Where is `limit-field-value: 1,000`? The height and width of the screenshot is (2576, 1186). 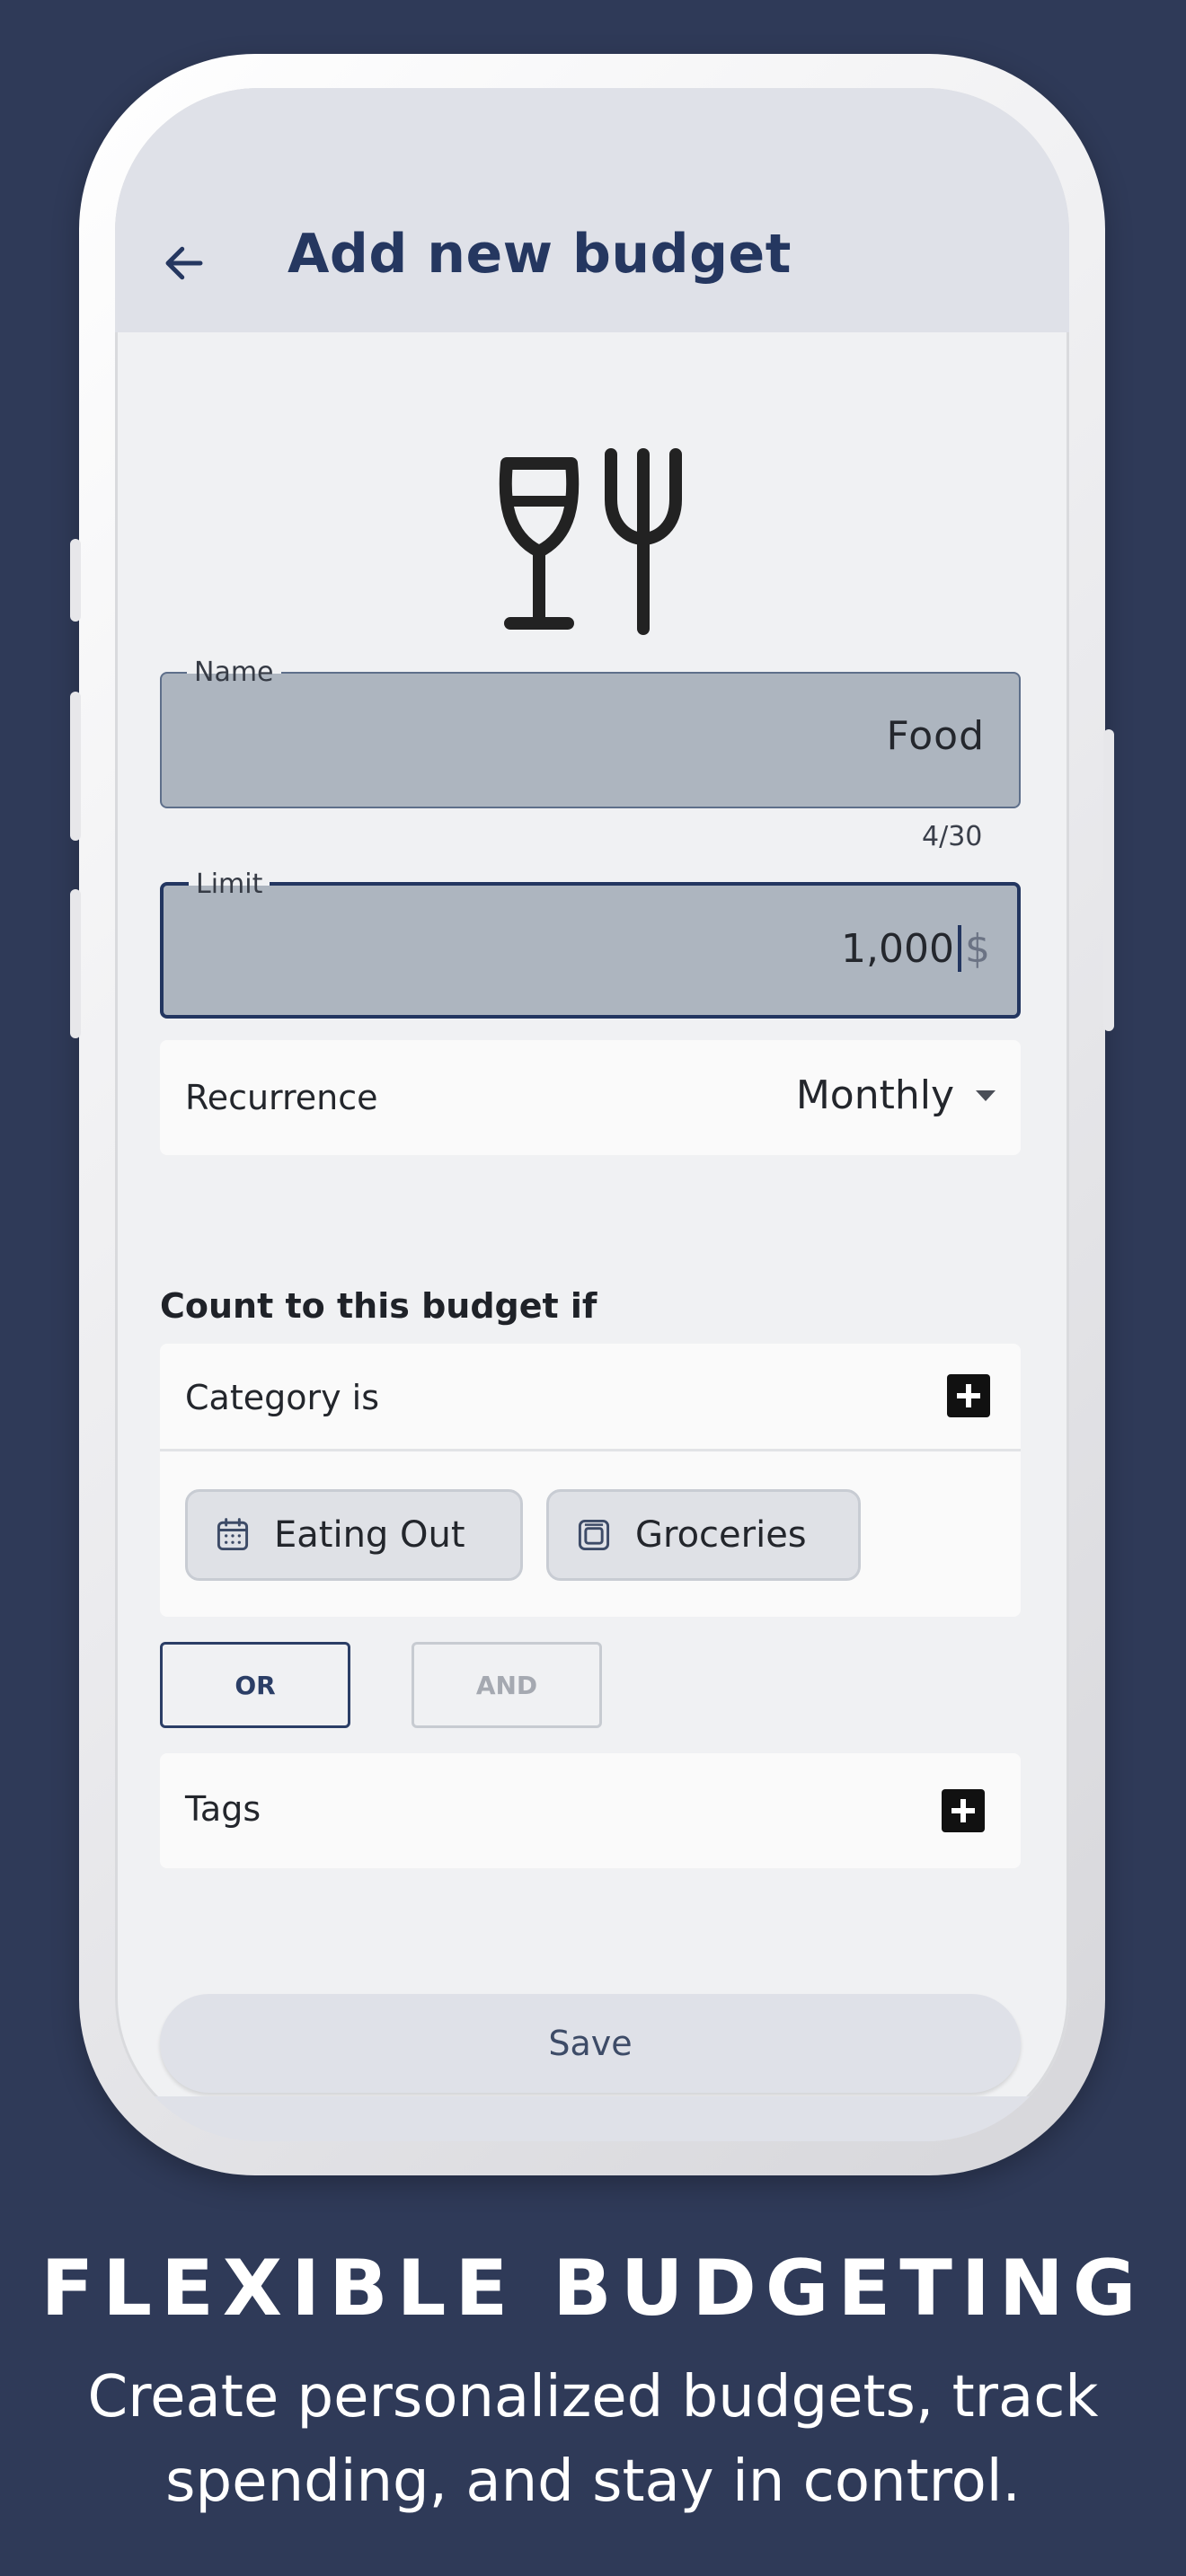 limit-field-value: 1,000 is located at coordinates (897, 948).